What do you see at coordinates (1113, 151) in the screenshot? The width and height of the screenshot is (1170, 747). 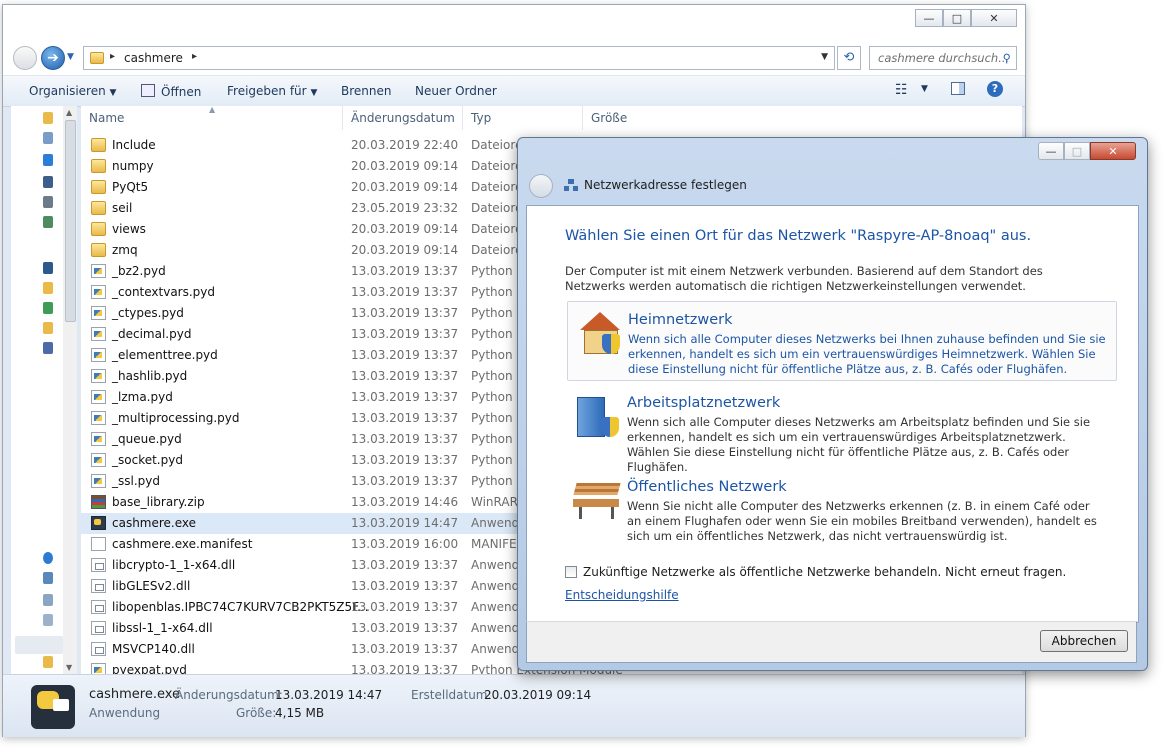 I see `dialog-close-button: ✕` at bounding box center [1113, 151].